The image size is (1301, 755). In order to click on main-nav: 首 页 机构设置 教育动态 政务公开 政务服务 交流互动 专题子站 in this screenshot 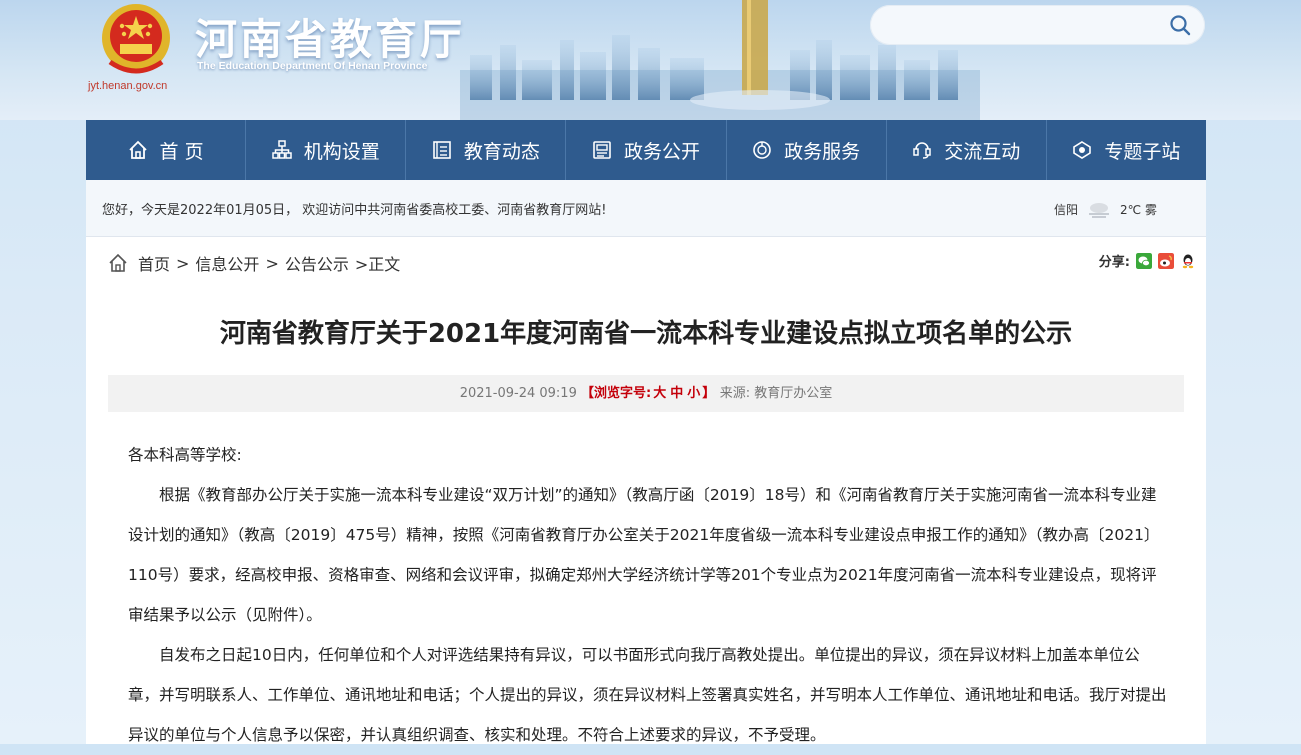, I will do `click(646, 150)`.